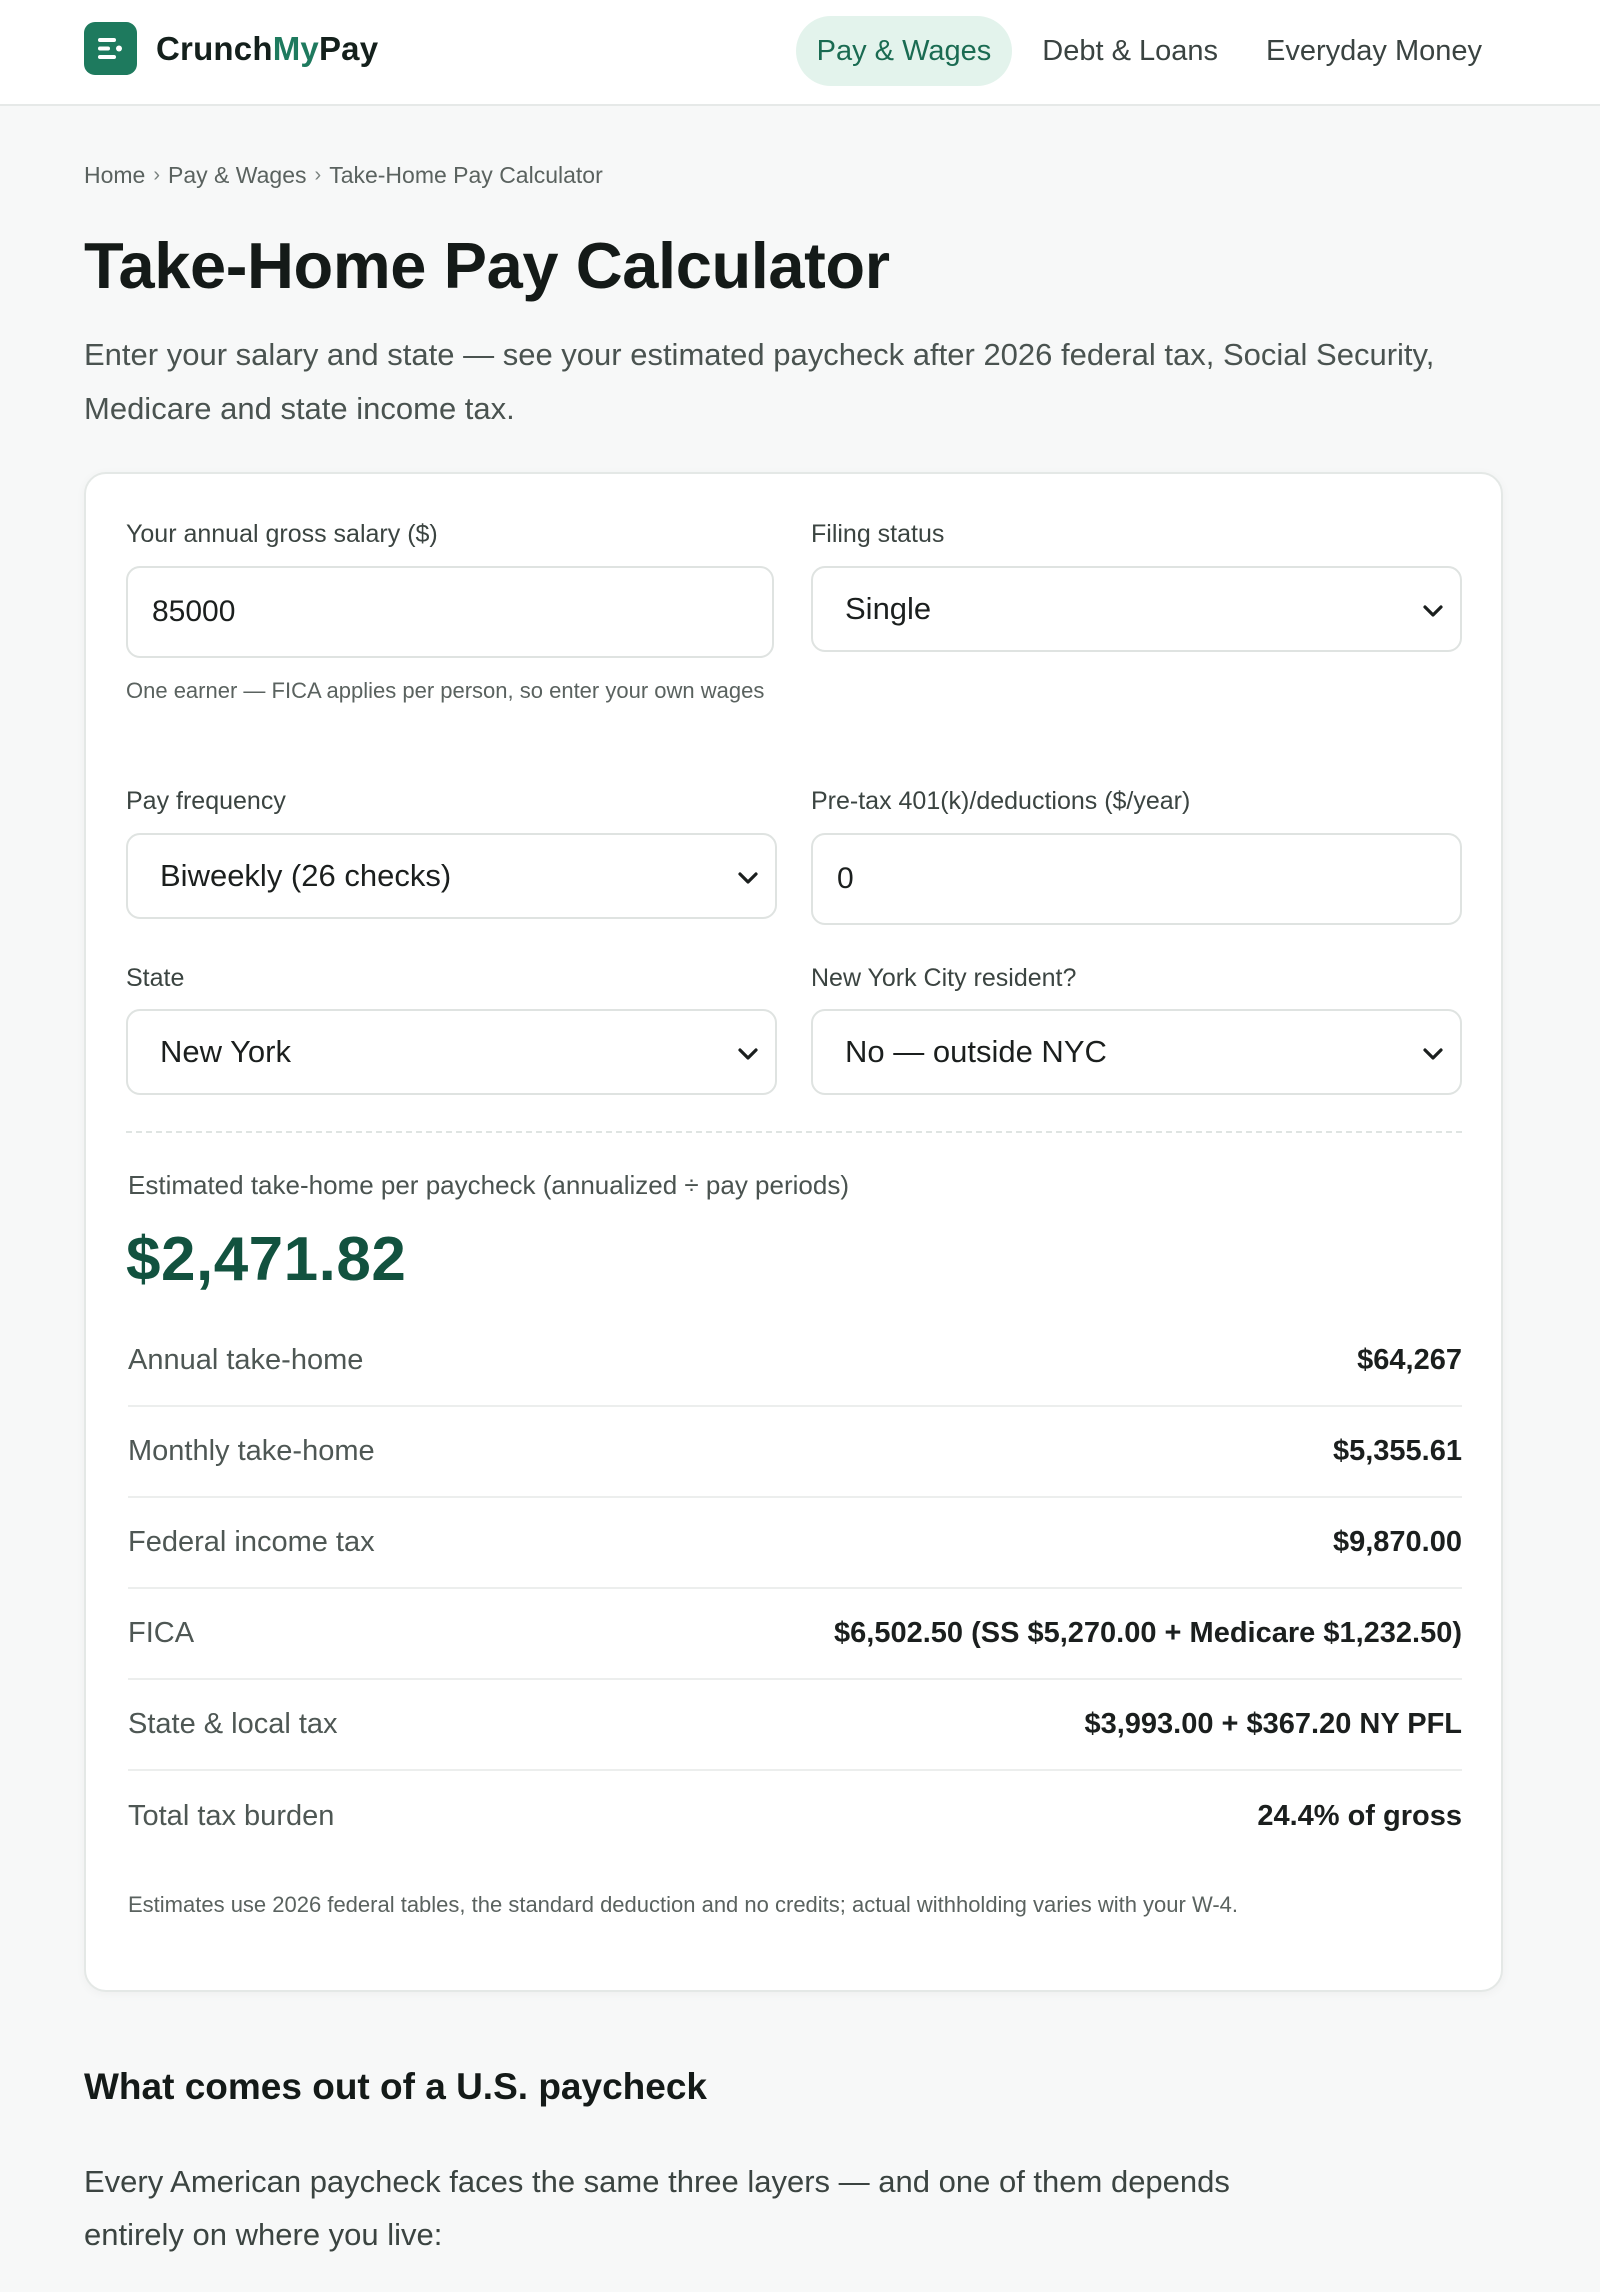  I want to click on result-row-label: Annual take-home, so click(246, 1360).